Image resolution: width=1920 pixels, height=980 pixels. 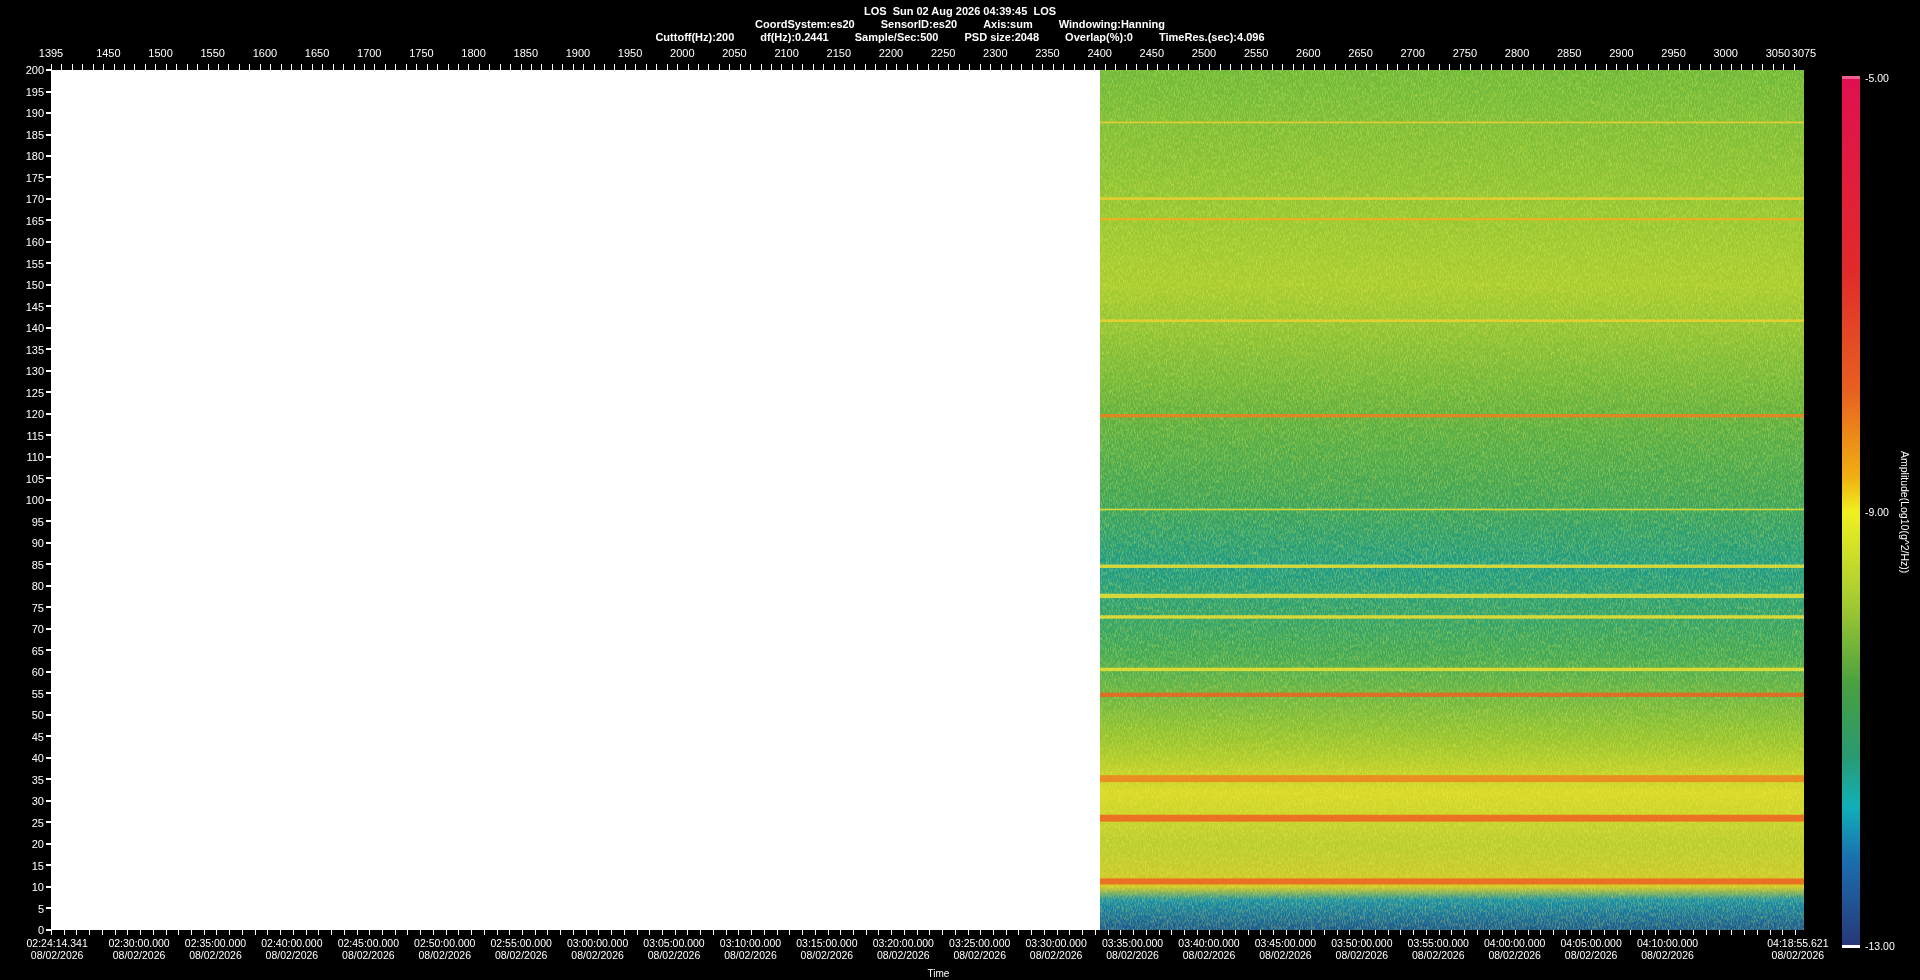 What do you see at coordinates (919, 24) in the screenshot?
I see `parameter-label: SensorID:es20` at bounding box center [919, 24].